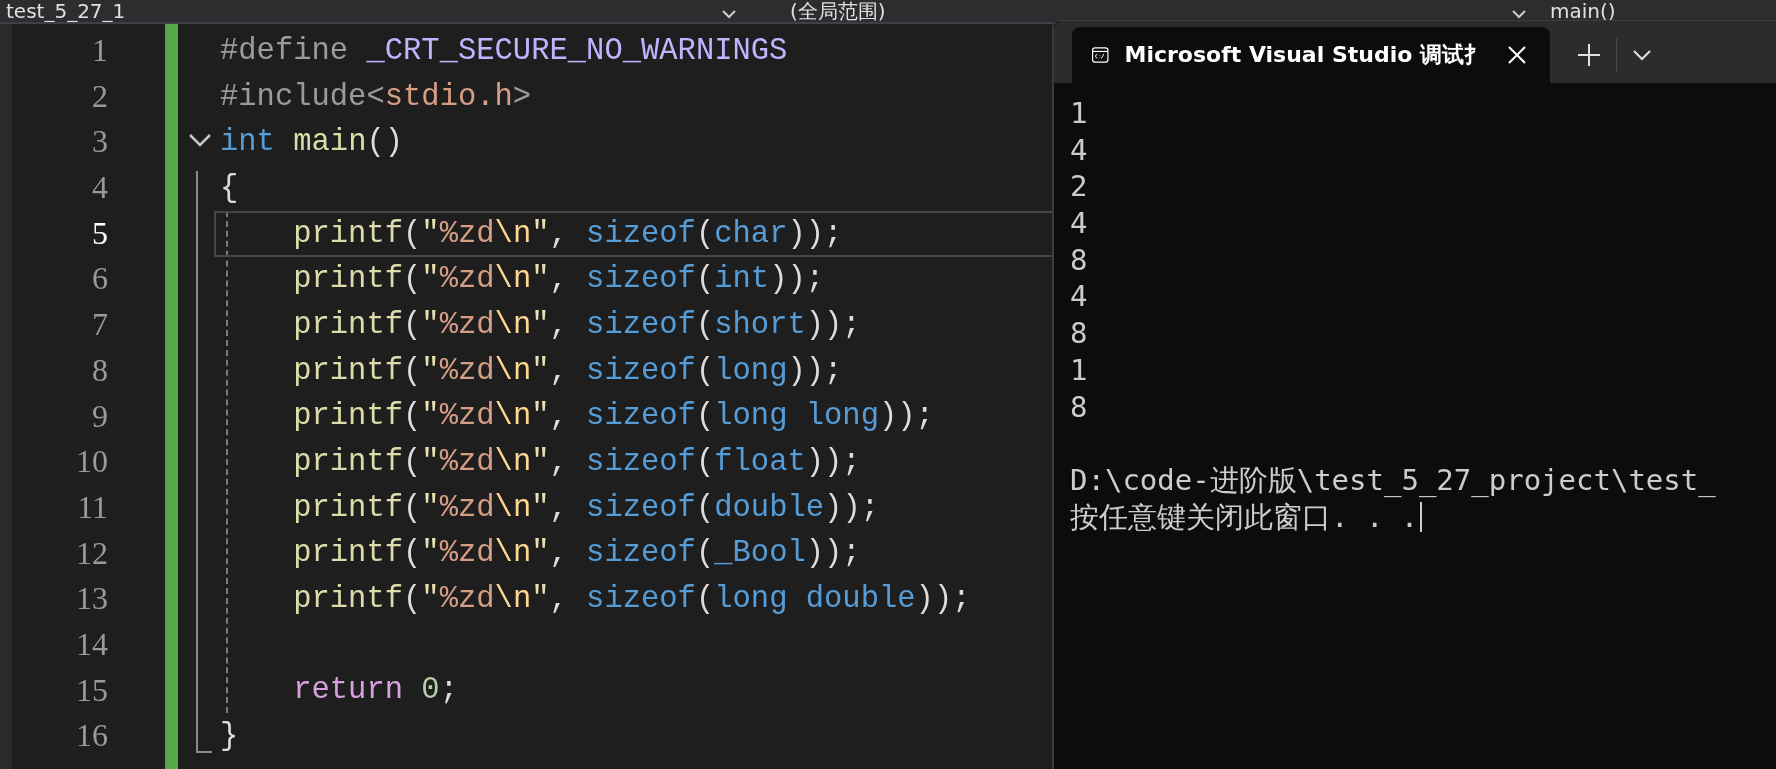 This screenshot has height=769, width=1776. I want to click on line-number: 2, so click(100, 96).